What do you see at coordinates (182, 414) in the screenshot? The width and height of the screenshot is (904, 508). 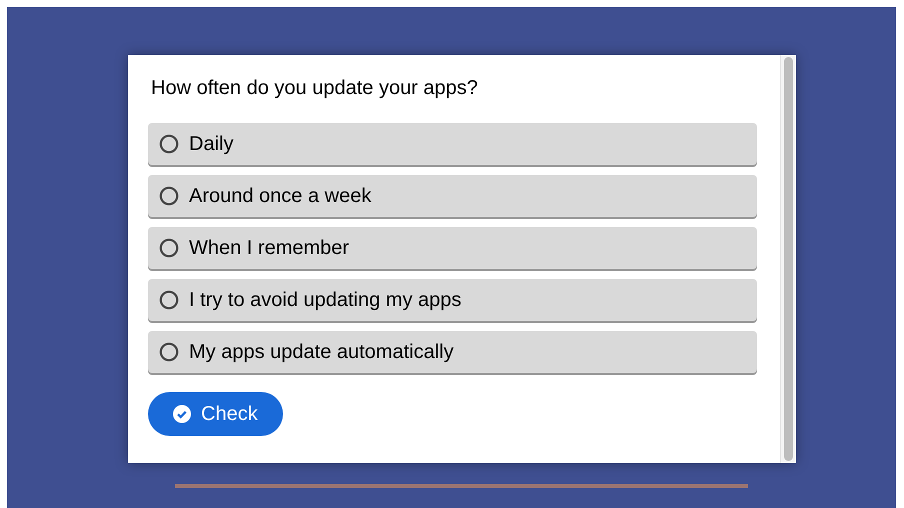 I see `check-circle-icon` at bounding box center [182, 414].